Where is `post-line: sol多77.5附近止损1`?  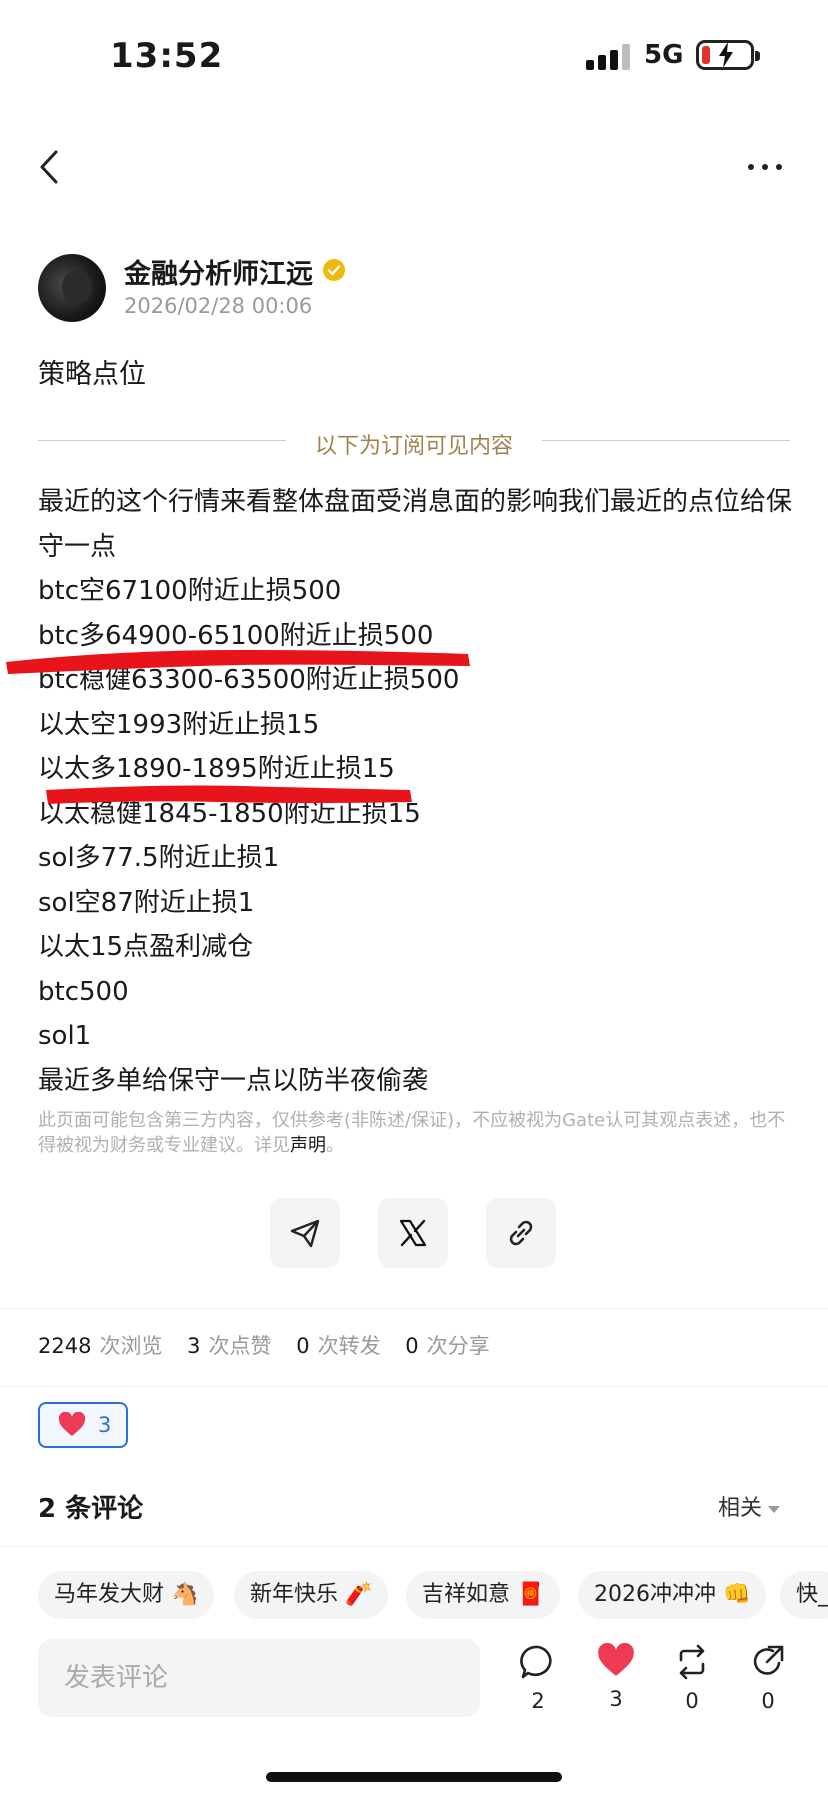 post-line: sol多77.5附近止损1 is located at coordinates (159, 858).